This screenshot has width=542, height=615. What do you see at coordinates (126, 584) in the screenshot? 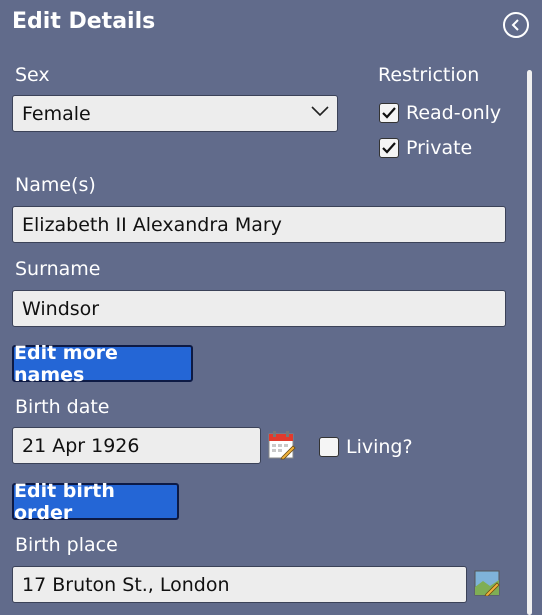
I see `birth-place-value: 17 Bruton St., London` at bounding box center [126, 584].